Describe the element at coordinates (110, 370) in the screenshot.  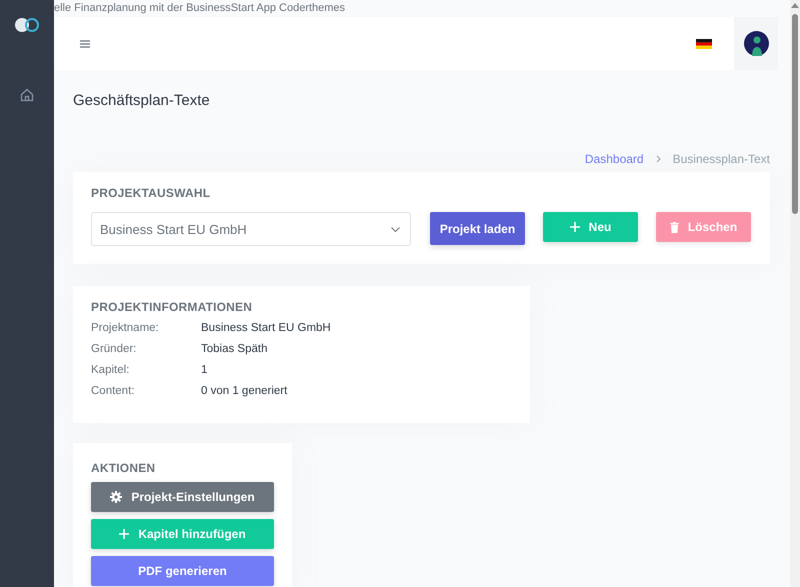
I see `info-label: Kapitel:` at that location.